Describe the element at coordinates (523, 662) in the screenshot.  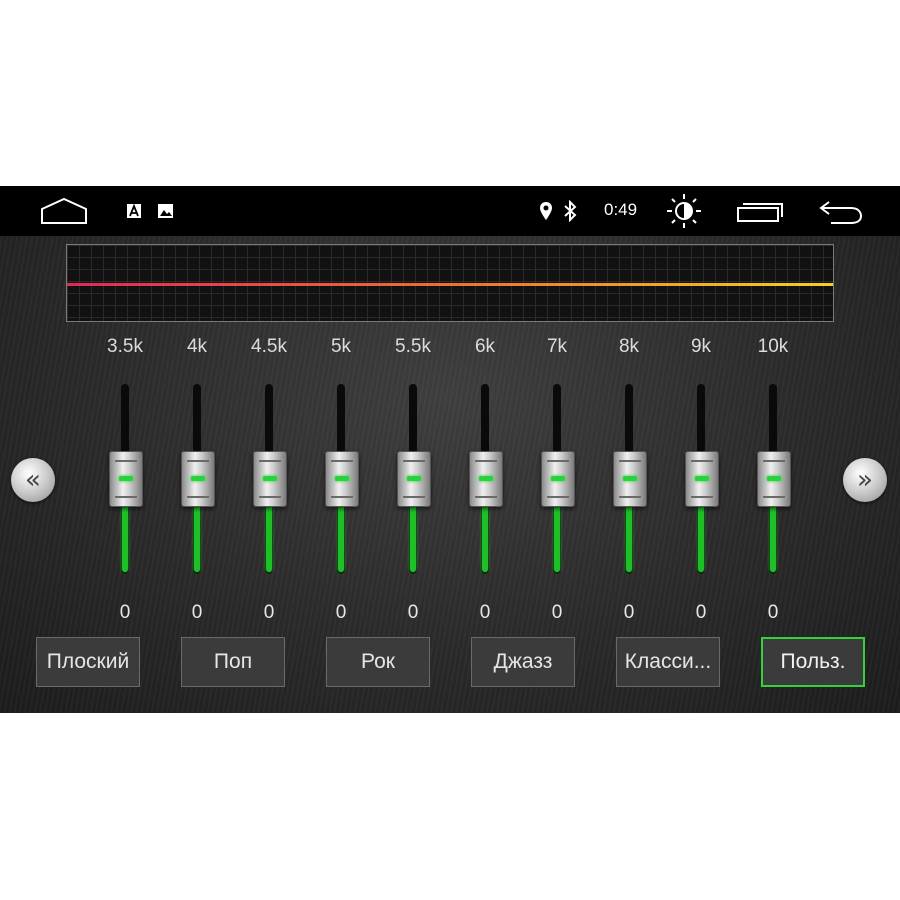
I see `preset-jazz-button: Джазз` at that location.